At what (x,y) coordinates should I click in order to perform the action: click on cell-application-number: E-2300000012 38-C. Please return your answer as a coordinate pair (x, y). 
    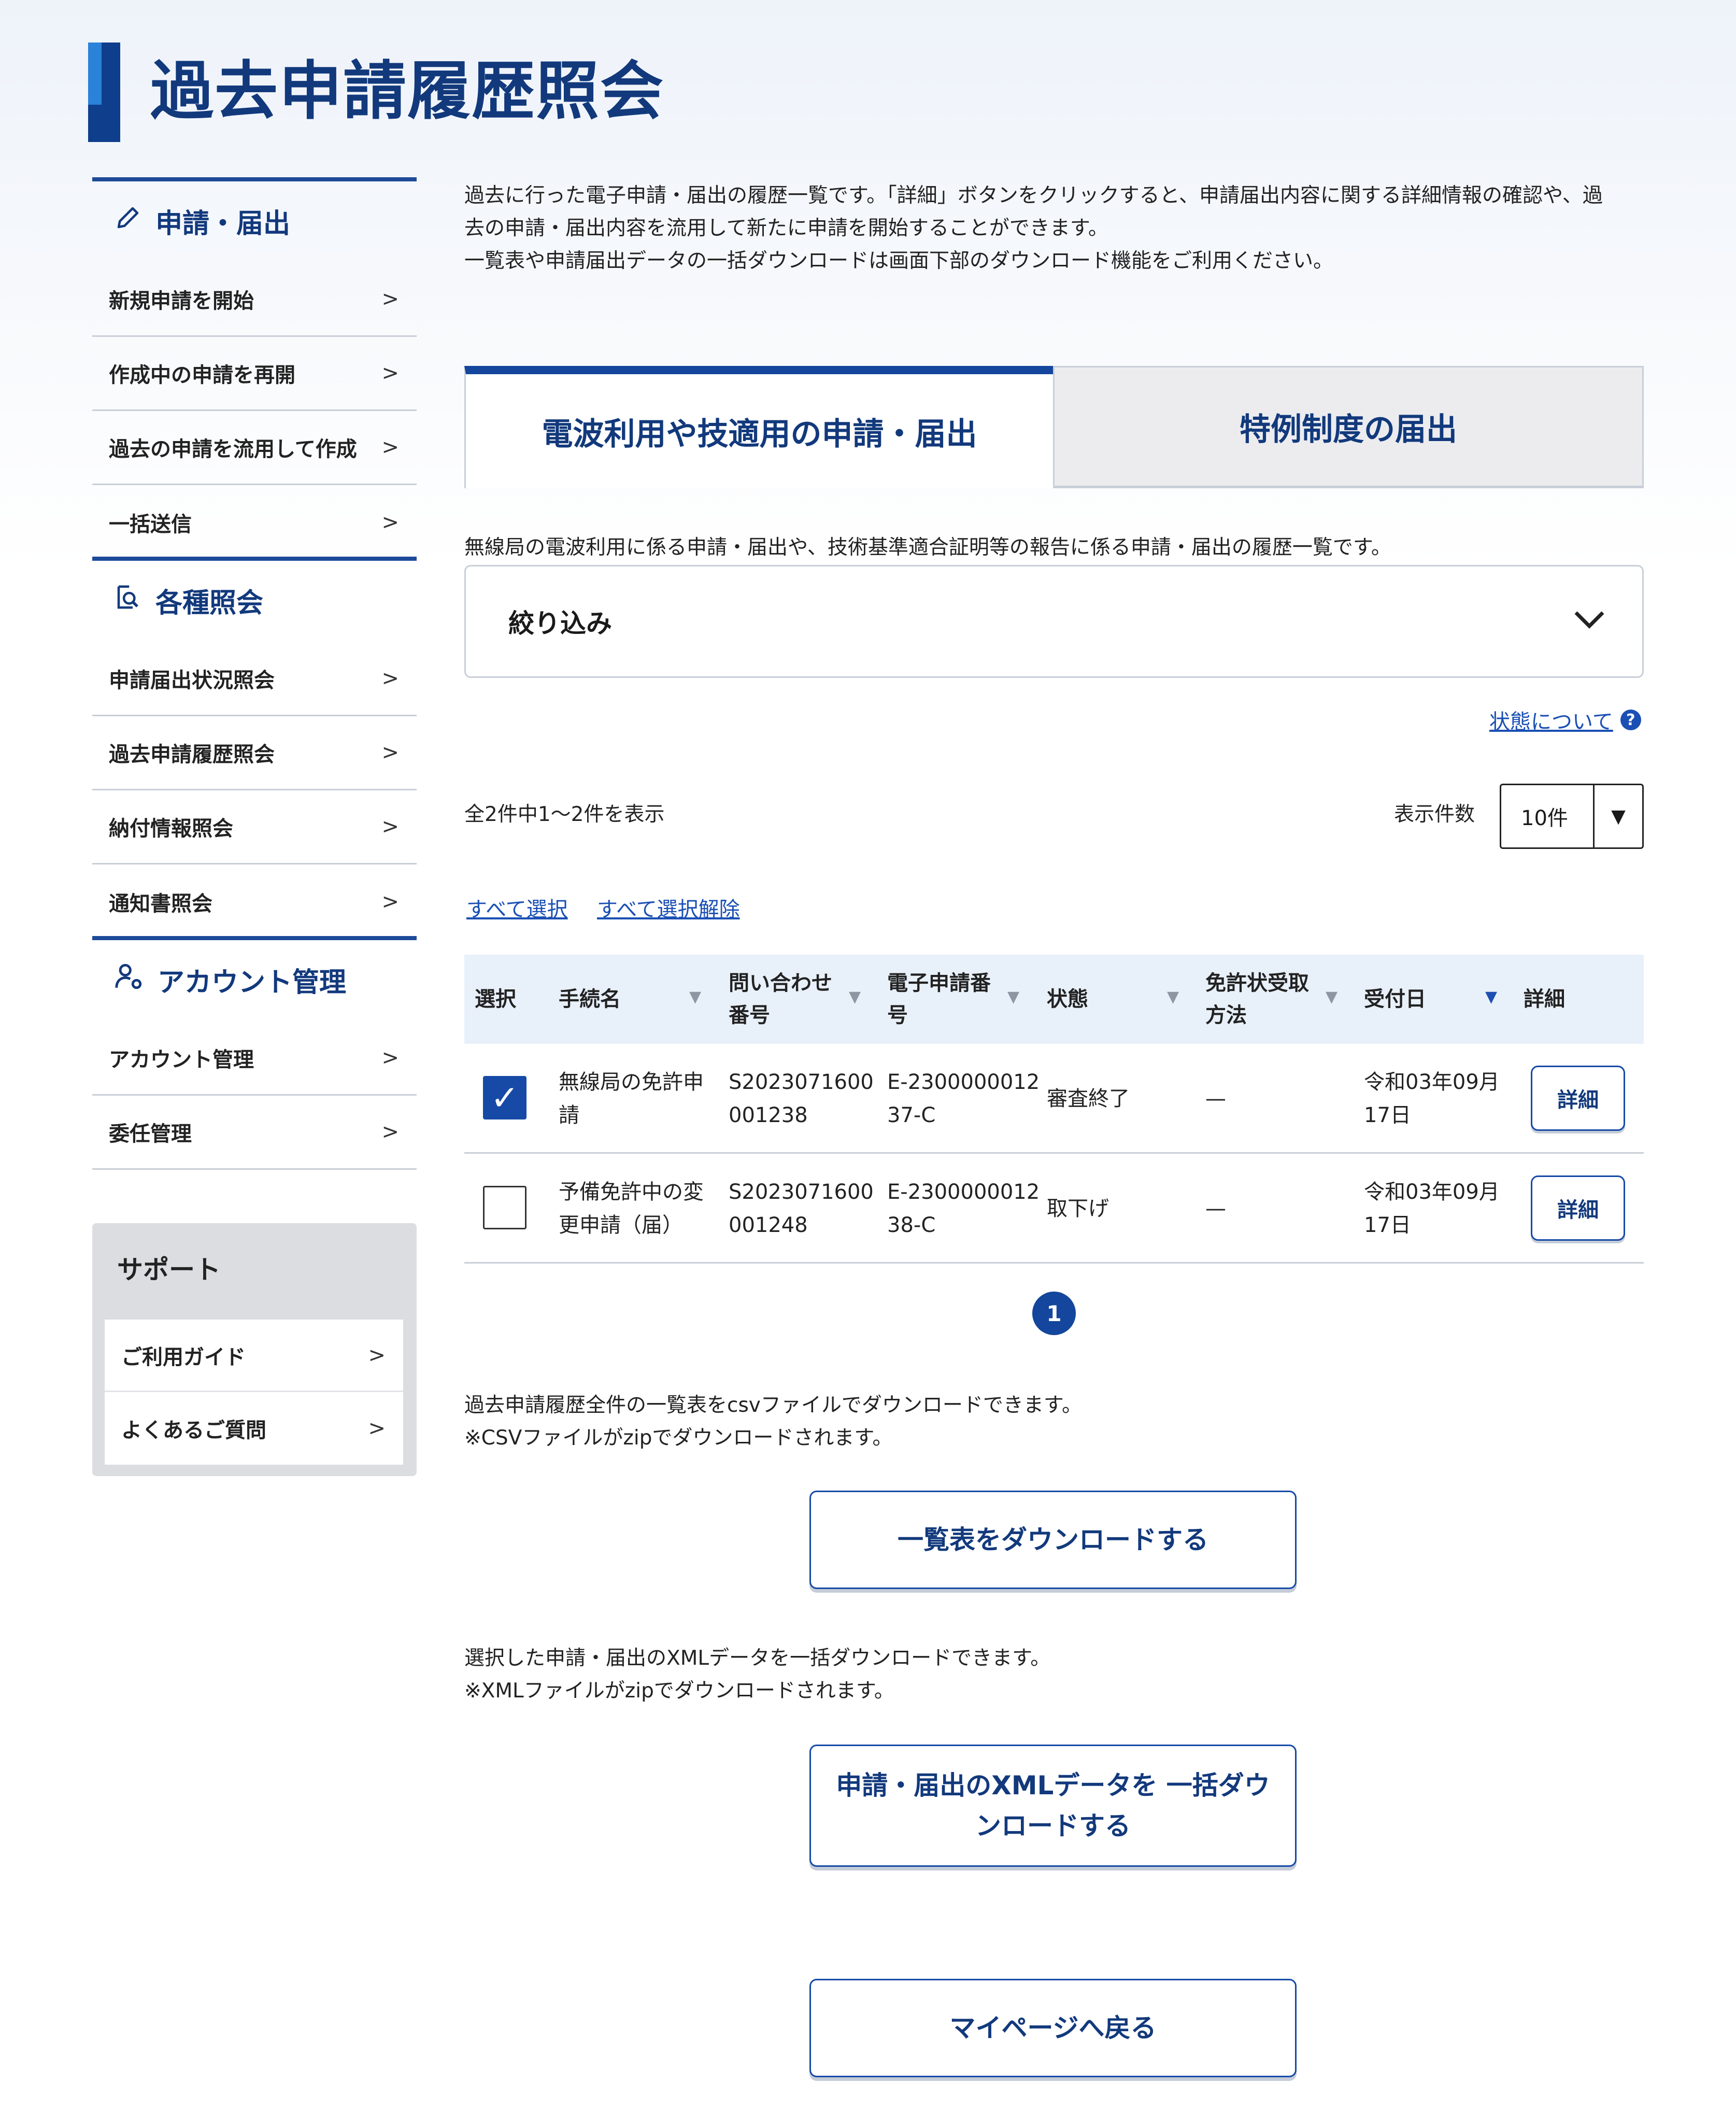
    Looking at the image, I should click on (963, 1208).